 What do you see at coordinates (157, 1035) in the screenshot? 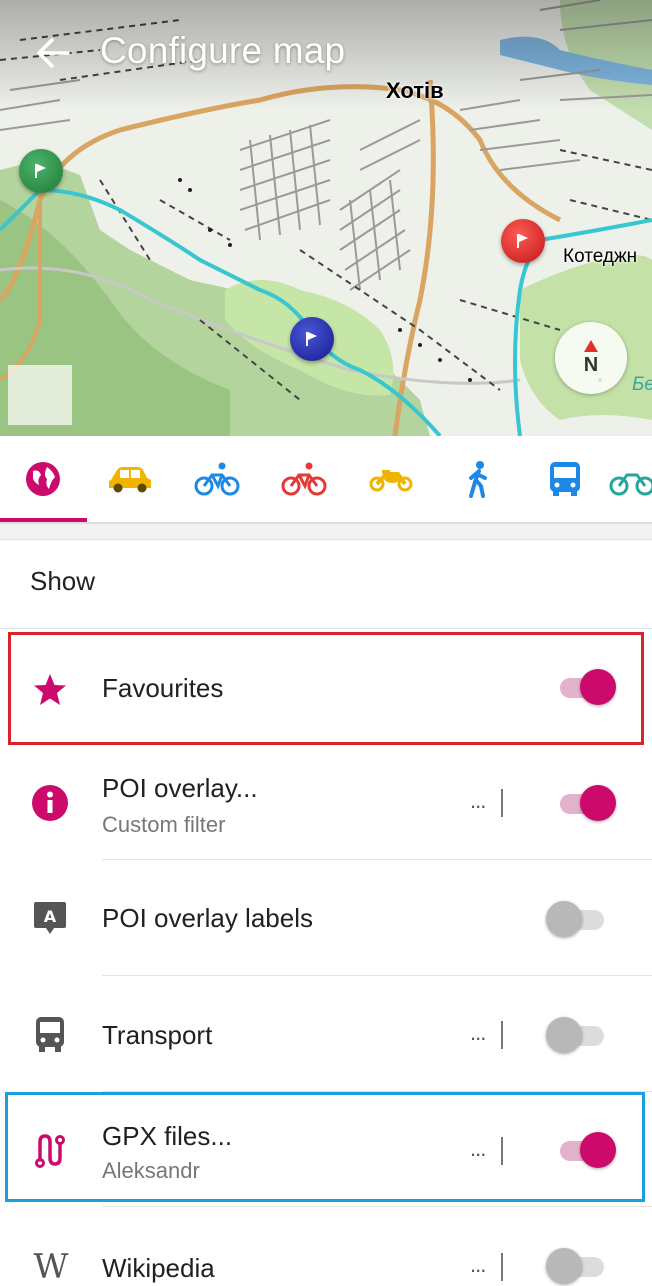
I see `row-label: Transport` at bounding box center [157, 1035].